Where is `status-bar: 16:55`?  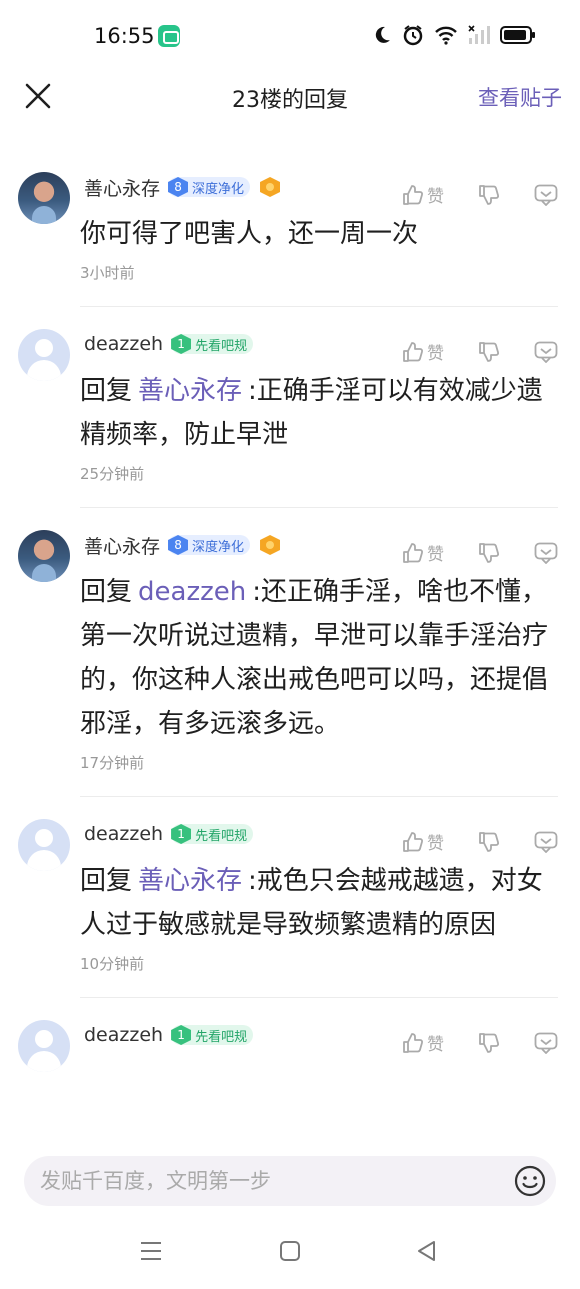 status-bar: 16:55 is located at coordinates (290, 35).